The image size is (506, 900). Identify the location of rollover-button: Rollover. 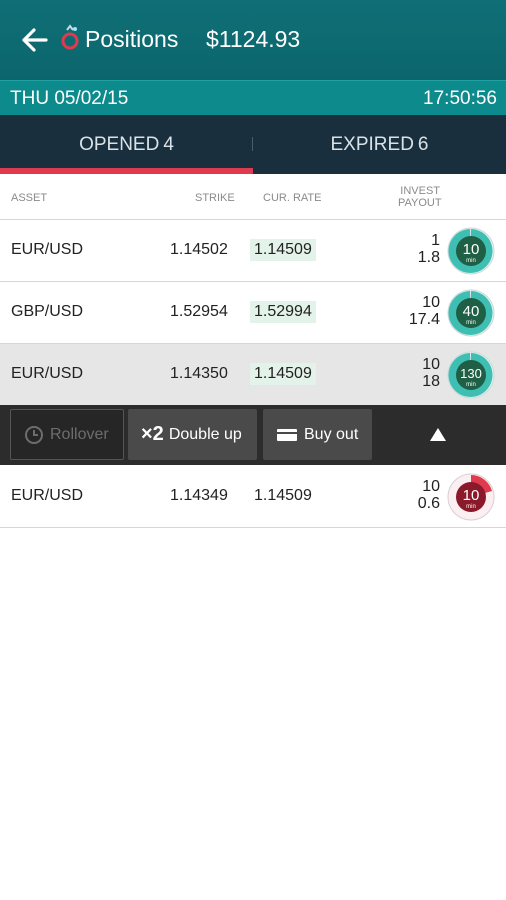
(67, 434).